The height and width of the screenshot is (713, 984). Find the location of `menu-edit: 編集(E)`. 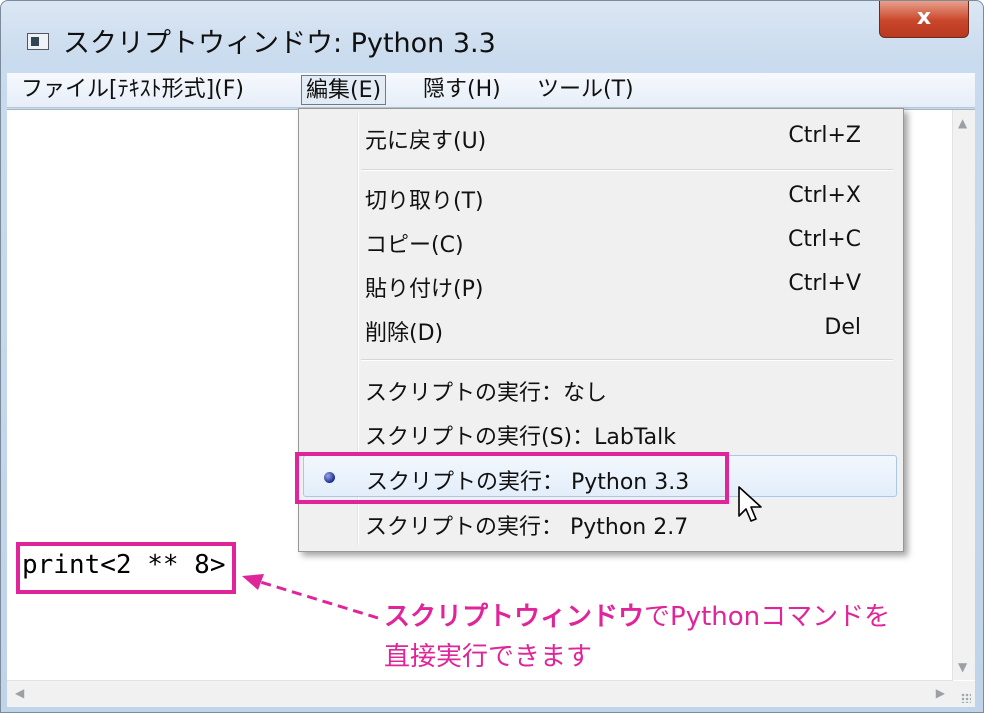

menu-edit: 編集(E) is located at coordinates (344, 90).